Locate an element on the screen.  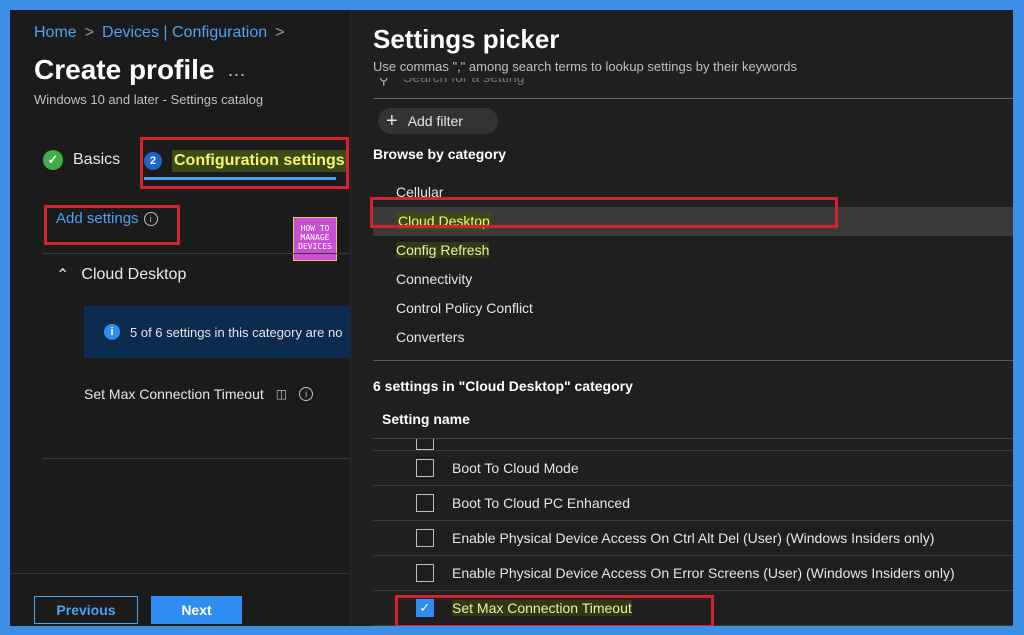
how-to-manage-devices-logo: HOW TO MANAGE DEVICES is located at coordinates (315, 239).